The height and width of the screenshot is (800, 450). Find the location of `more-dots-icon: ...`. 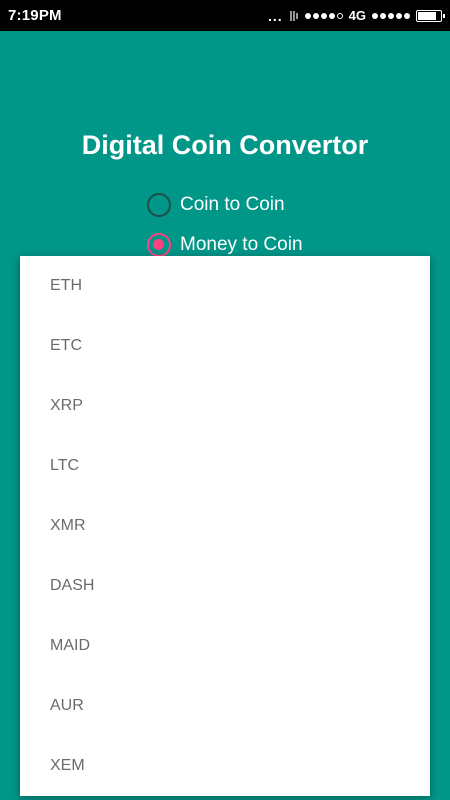

more-dots-icon: ... is located at coordinates (275, 15).